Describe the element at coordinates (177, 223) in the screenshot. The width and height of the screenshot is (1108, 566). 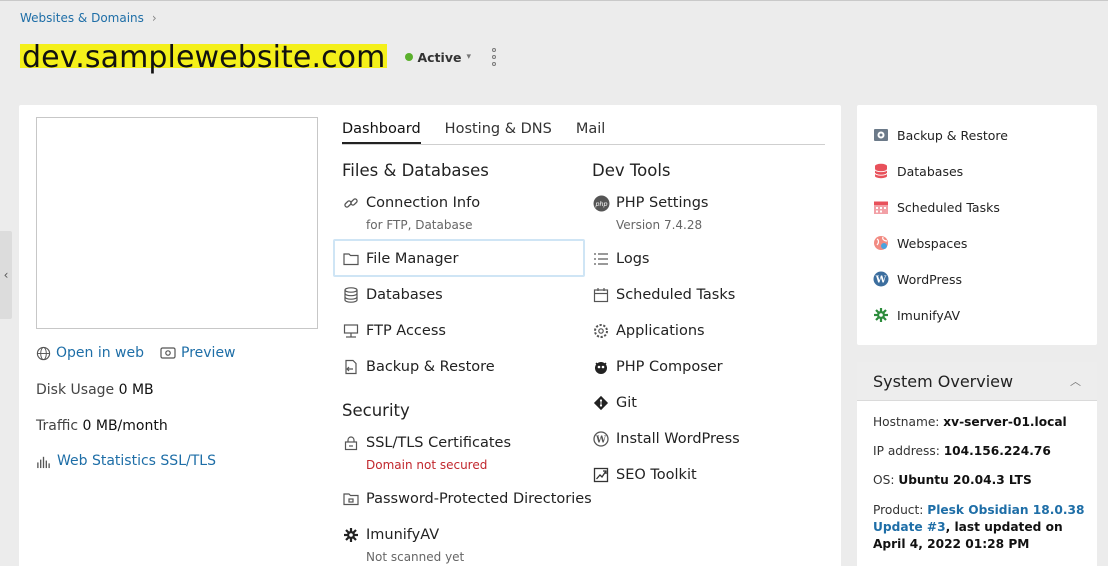
I see `site-preview-thumbnail` at that location.